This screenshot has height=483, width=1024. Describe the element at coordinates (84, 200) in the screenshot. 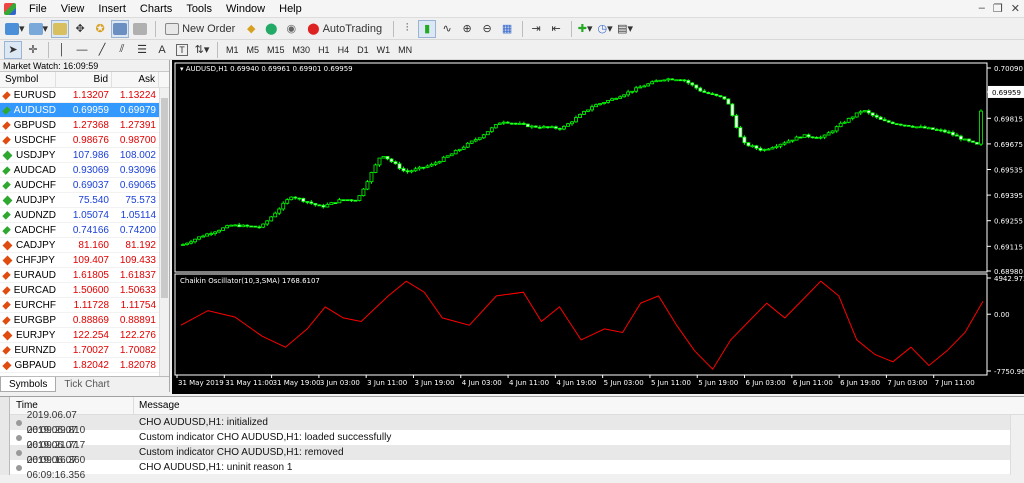

I see `market-watch-row: AUDJPY 75.540 75.573` at that location.